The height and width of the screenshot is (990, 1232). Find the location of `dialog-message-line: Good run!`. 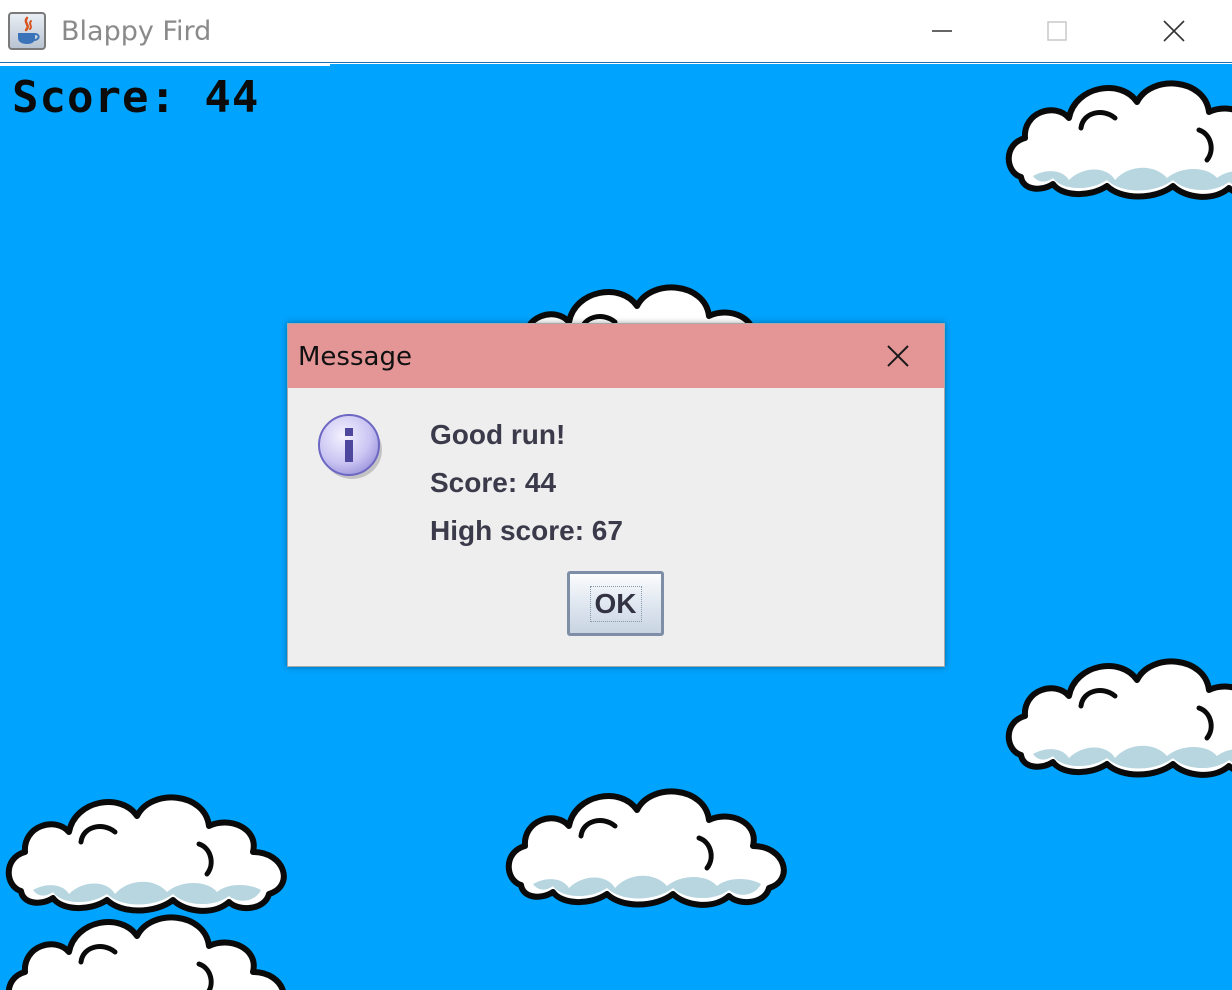

dialog-message-line: Good run! is located at coordinates (498, 434).